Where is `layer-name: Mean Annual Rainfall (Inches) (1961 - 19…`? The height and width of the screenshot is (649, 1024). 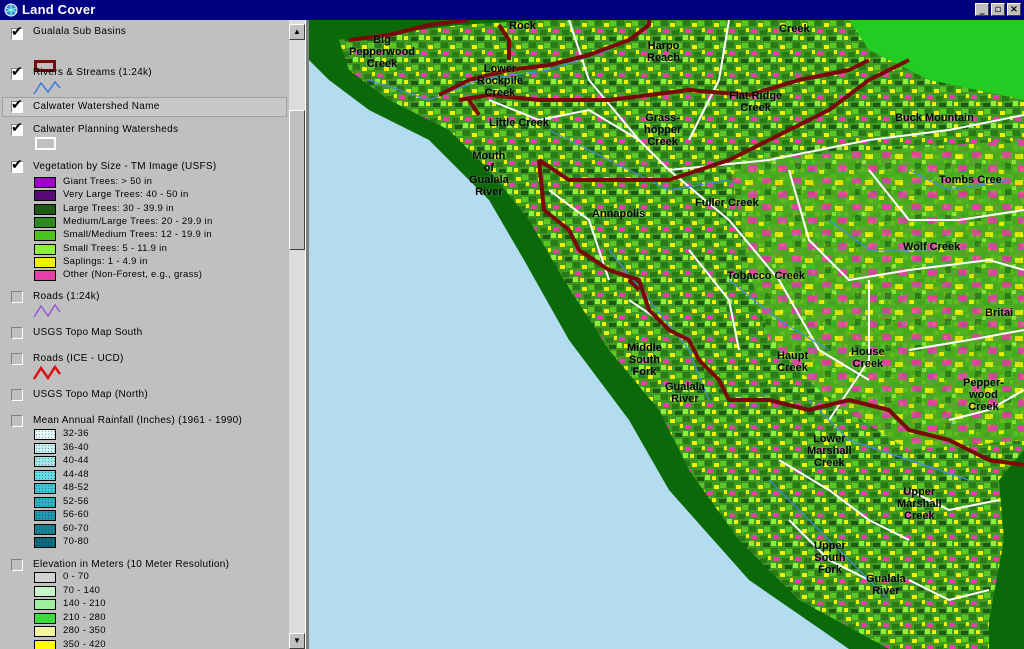 layer-name: Mean Annual Rainfall (Inches) (1961 - 19… is located at coordinates (138, 420).